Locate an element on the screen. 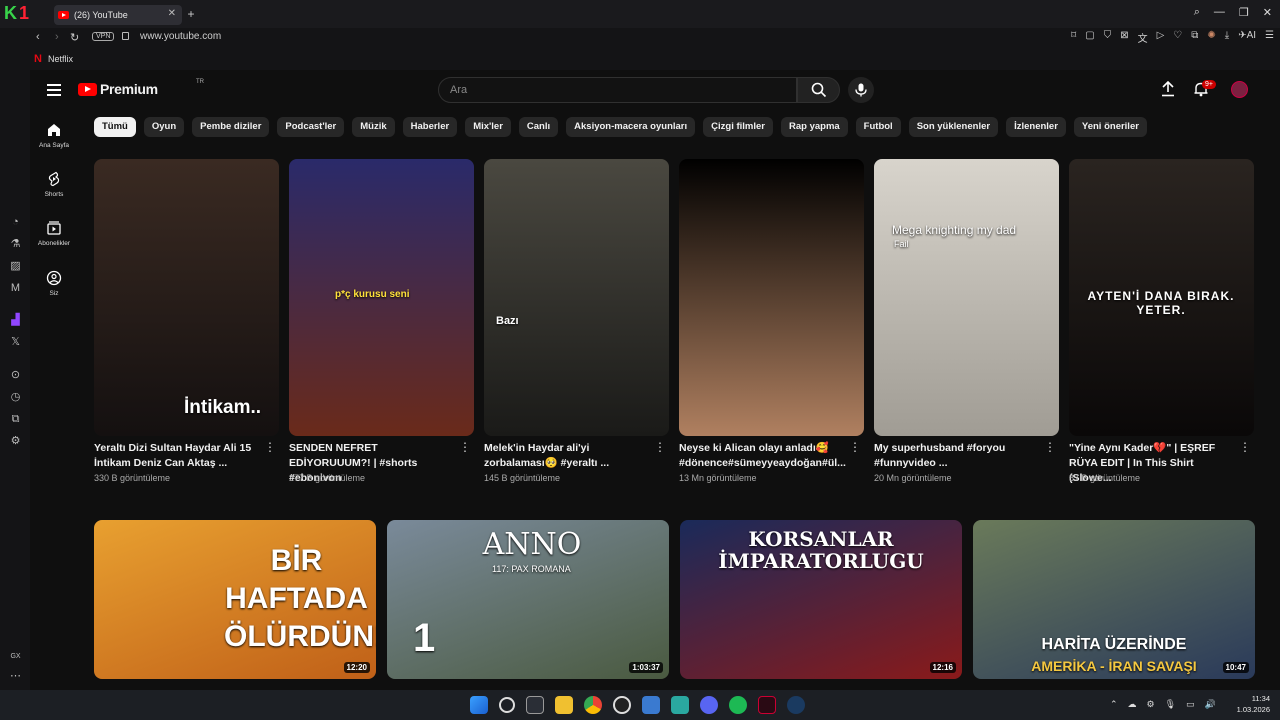 The width and height of the screenshot is (1280, 720). filter-chip: Müzik is located at coordinates (373, 127).